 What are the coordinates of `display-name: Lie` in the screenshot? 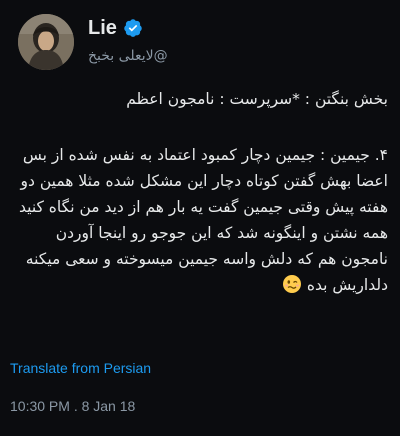 It's located at (102, 28).